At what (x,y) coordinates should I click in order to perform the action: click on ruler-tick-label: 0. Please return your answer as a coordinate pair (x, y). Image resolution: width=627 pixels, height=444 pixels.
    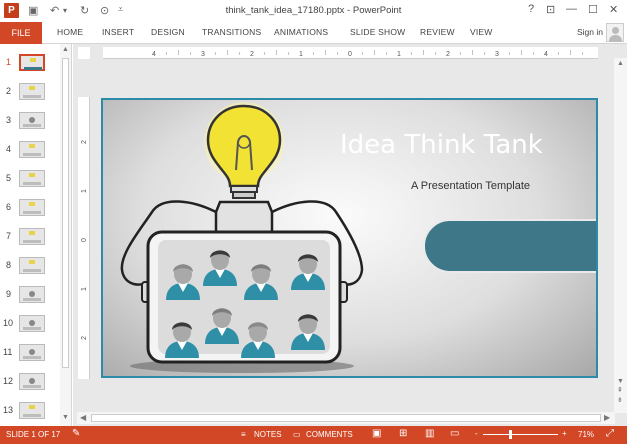
    Looking at the image, I should click on (350, 54).